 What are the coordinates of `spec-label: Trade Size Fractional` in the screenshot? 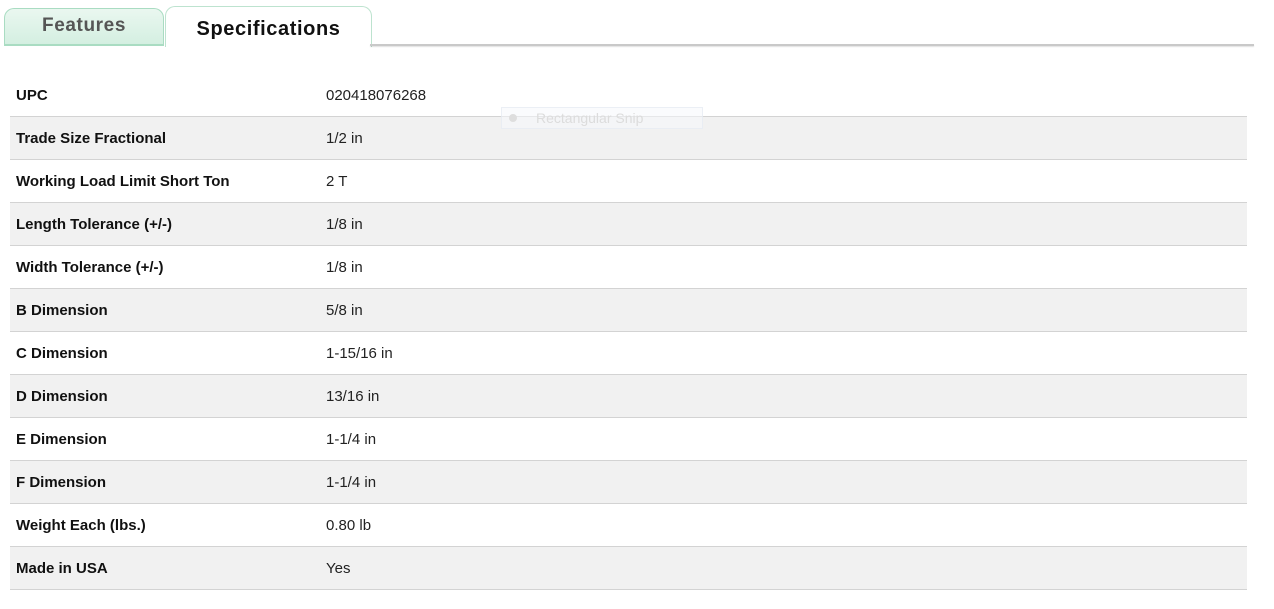 It's located at (91, 138).